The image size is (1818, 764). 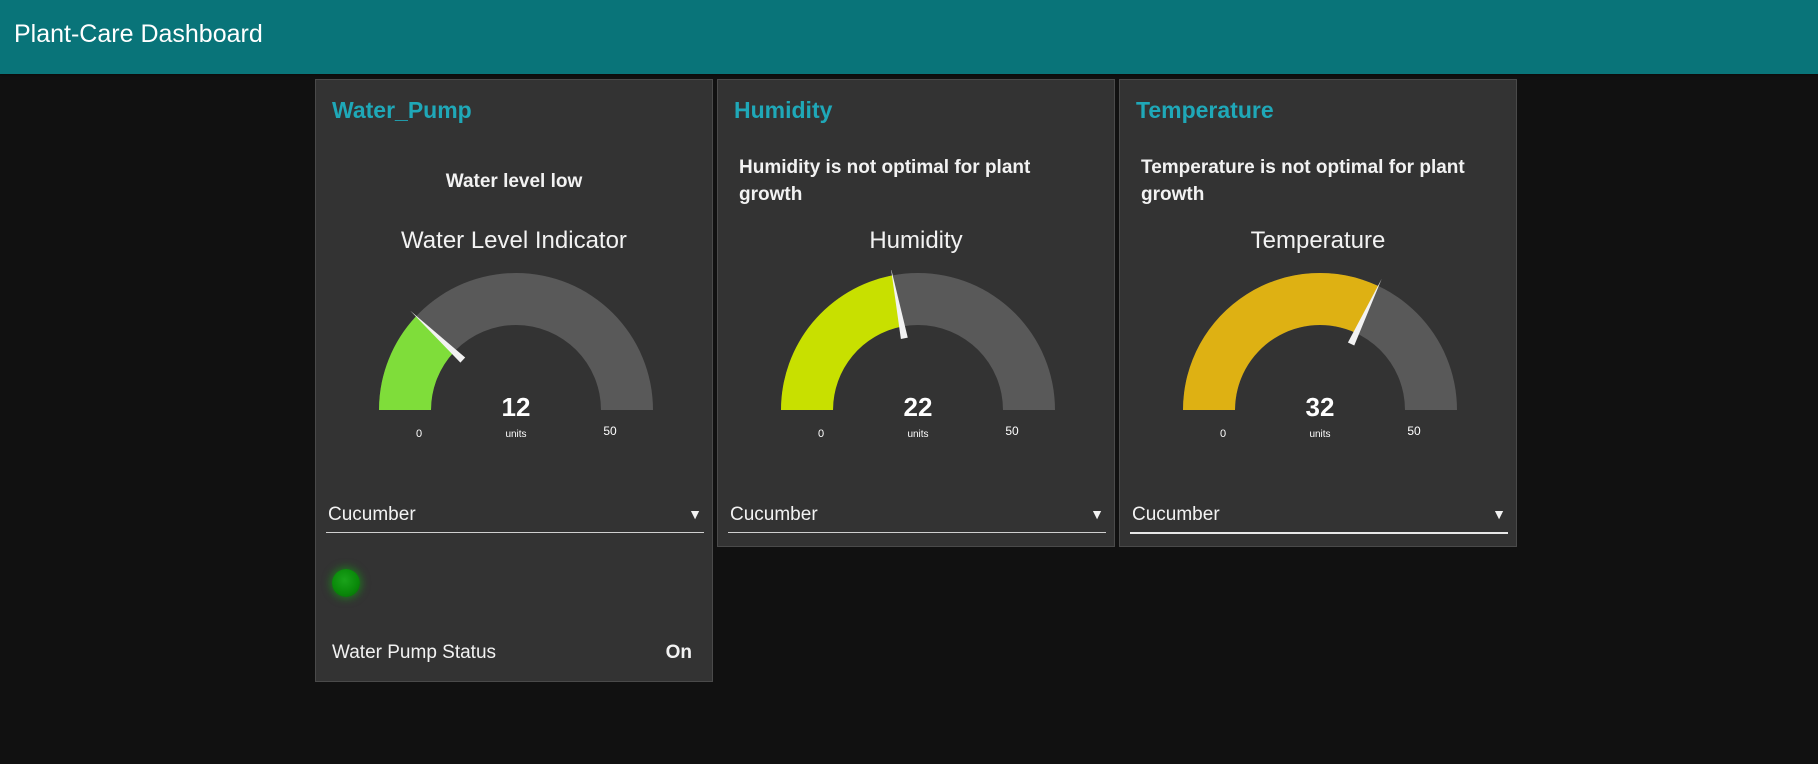 What do you see at coordinates (138, 34) in the screenshot?
I see `app-title: Plant-Care Dashboard` at bounding box center [138, 34].